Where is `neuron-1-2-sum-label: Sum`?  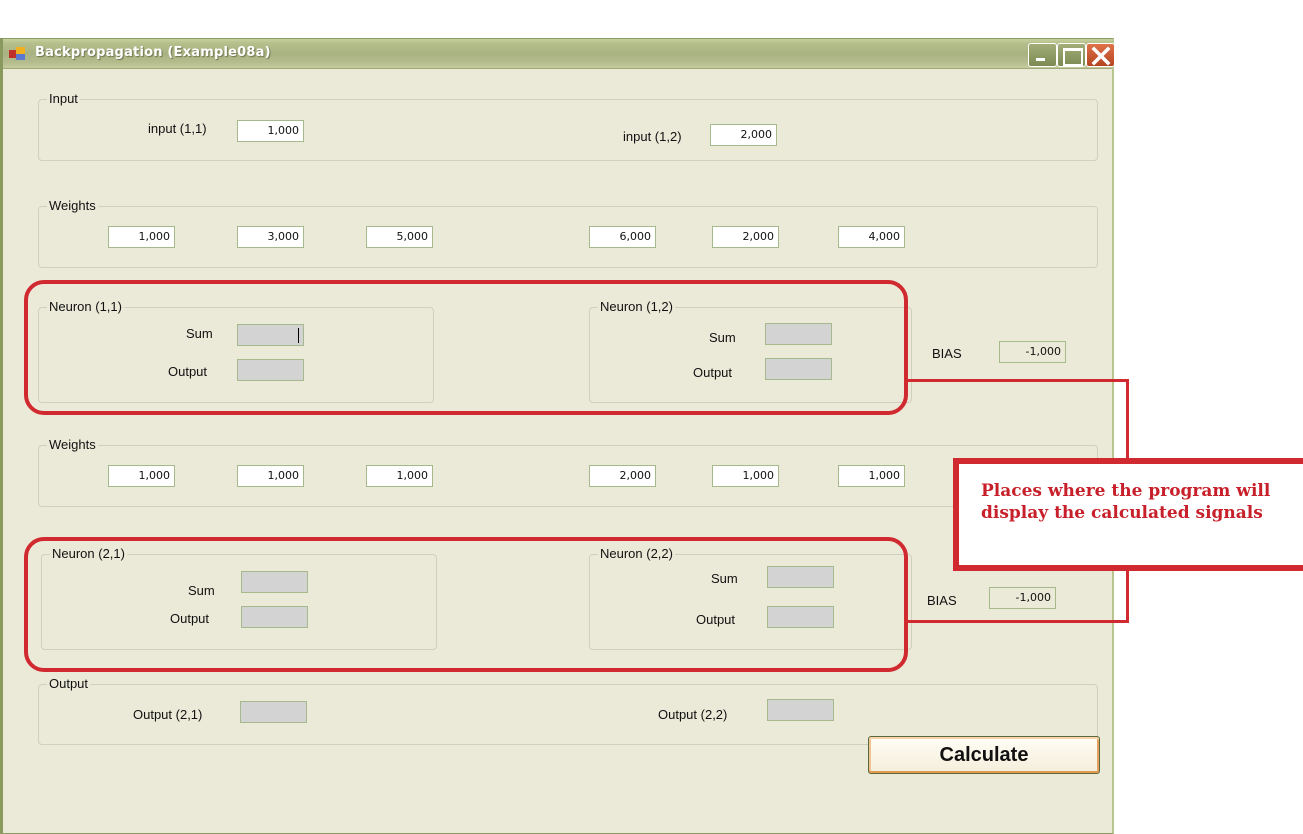
neuron-1-2-sum-label: Sum is located at coordinates (722, 337).